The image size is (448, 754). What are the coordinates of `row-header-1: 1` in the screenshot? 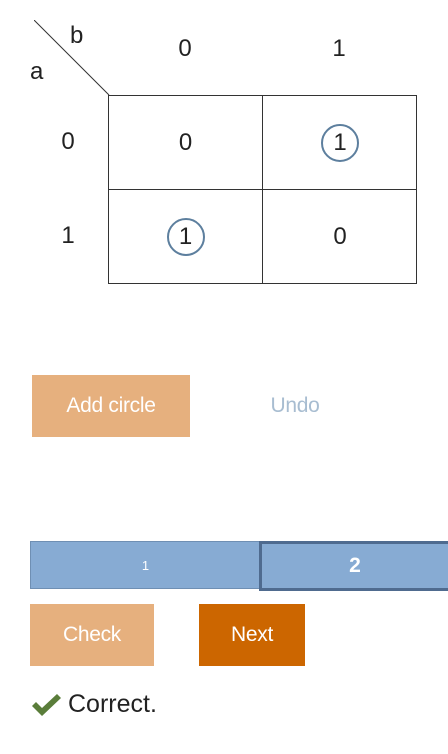 It's located at (68, 235).